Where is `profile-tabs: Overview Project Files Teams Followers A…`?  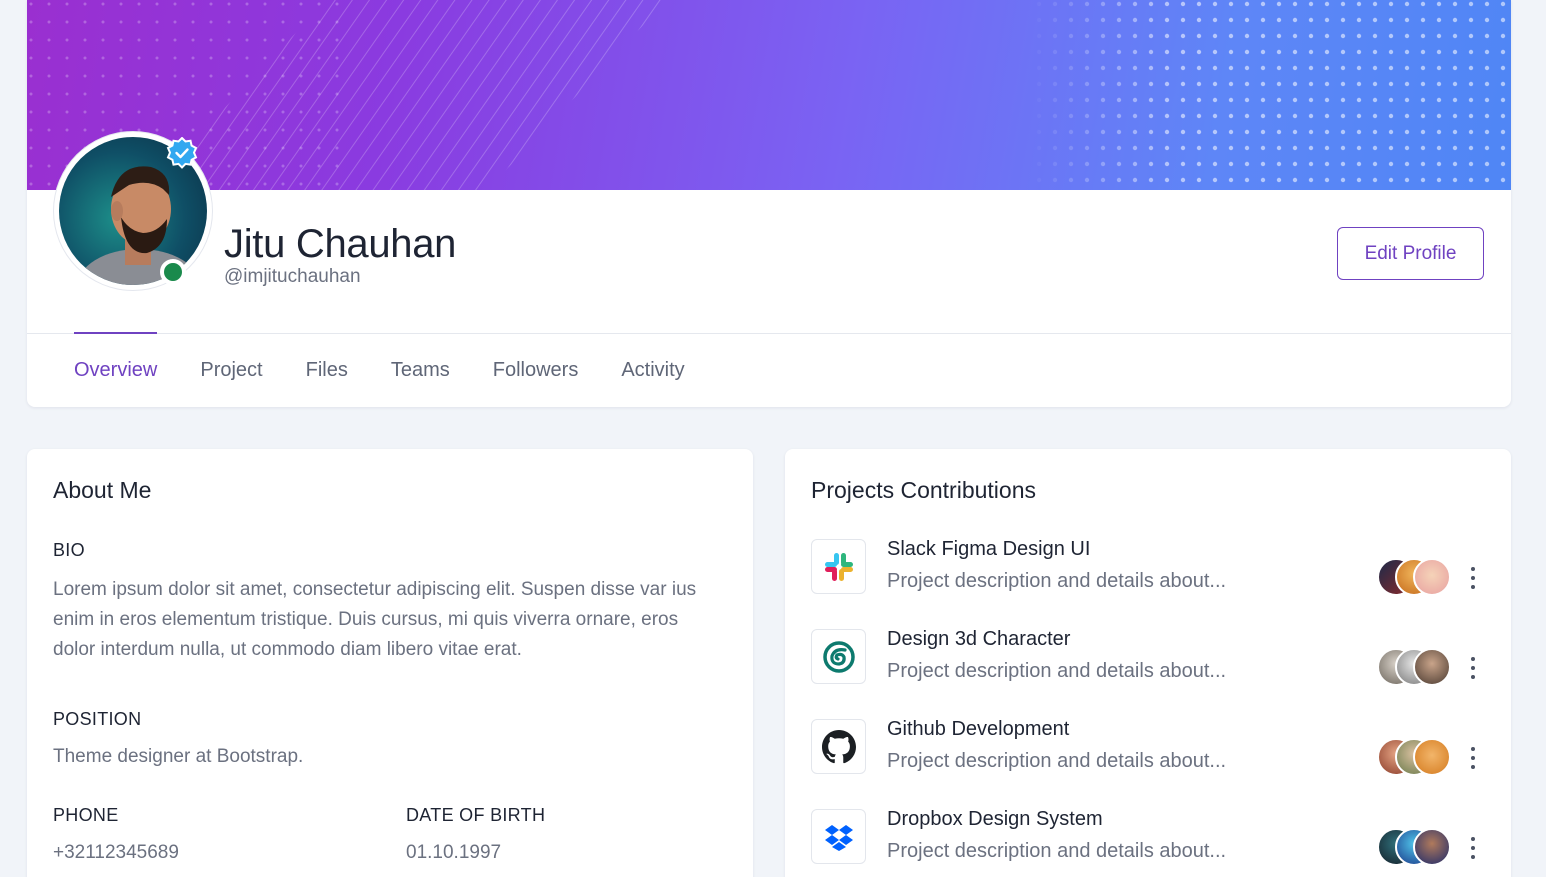
profile-tabs: Overview Project Files Teams Followers A… is located at coordinates (401, 369).